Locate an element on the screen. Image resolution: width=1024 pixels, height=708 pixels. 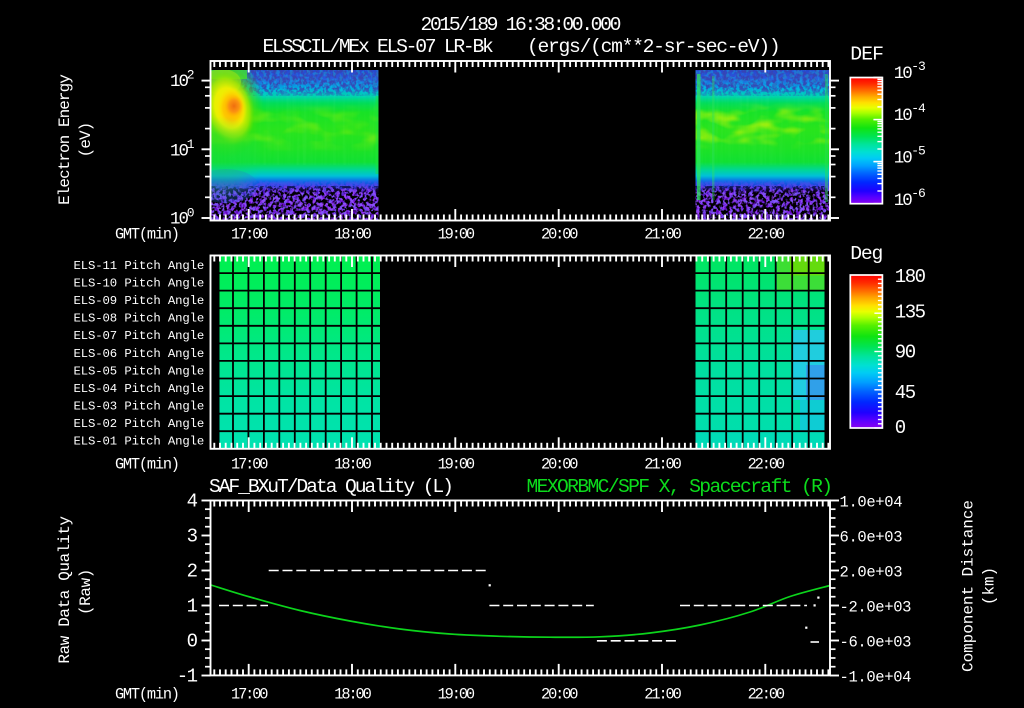
svg-text: 45 is located at coordinates (905, 393).